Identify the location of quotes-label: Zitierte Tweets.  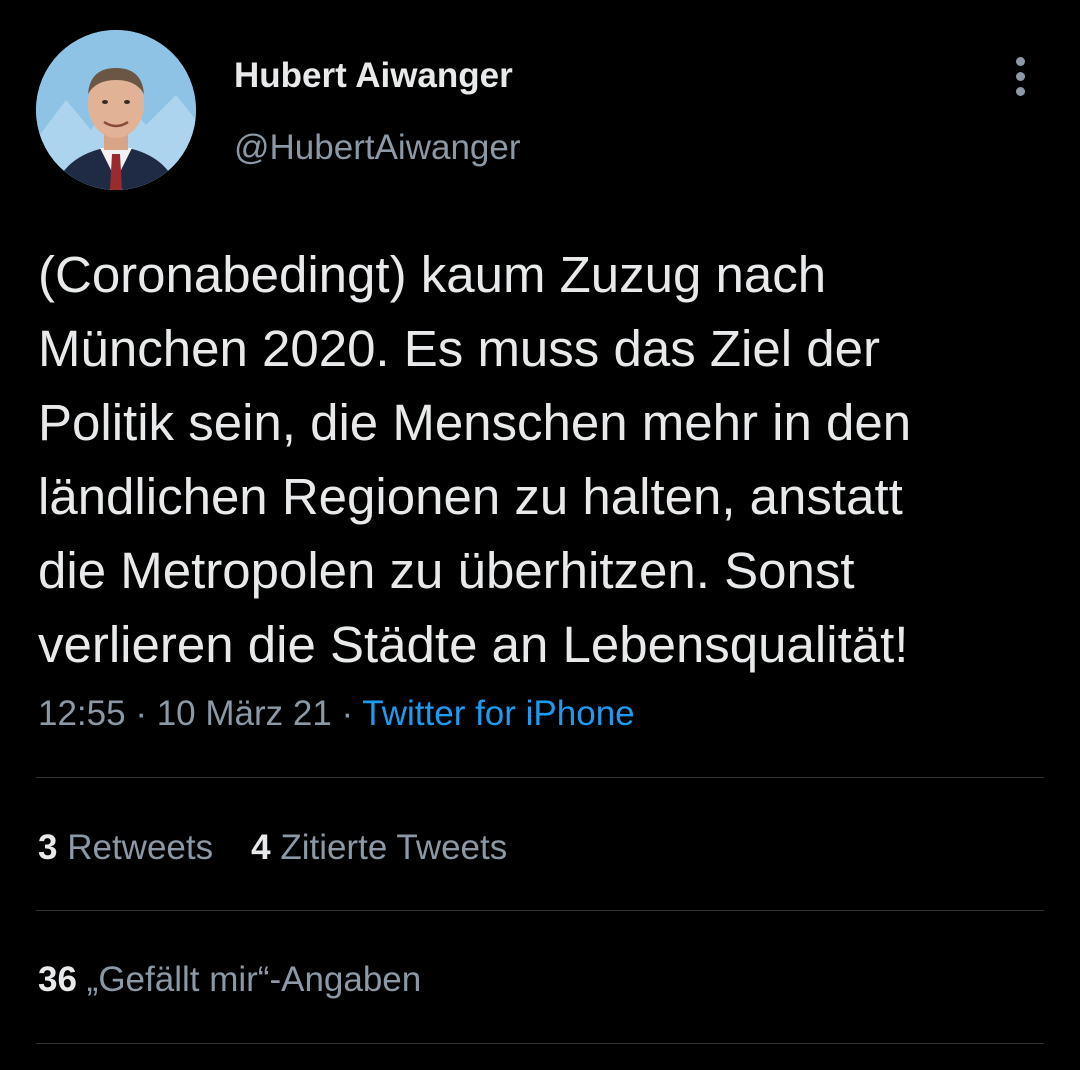
(394, 847).